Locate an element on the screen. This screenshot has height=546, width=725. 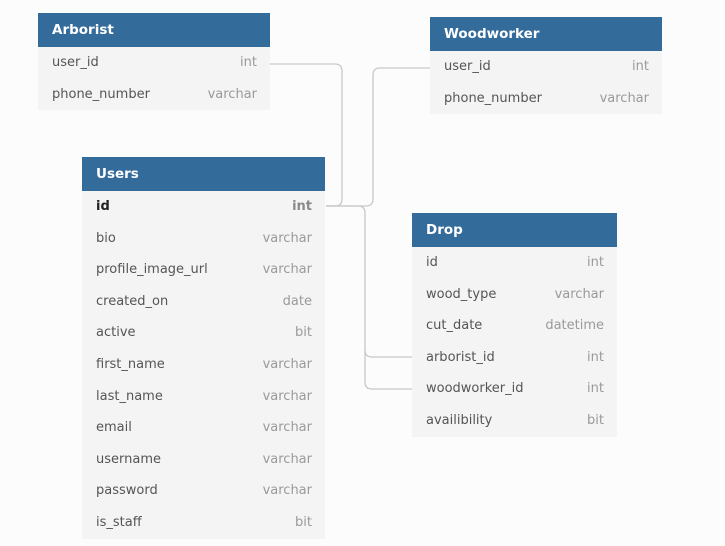
column-name: active is located at coordinates (116, 333).